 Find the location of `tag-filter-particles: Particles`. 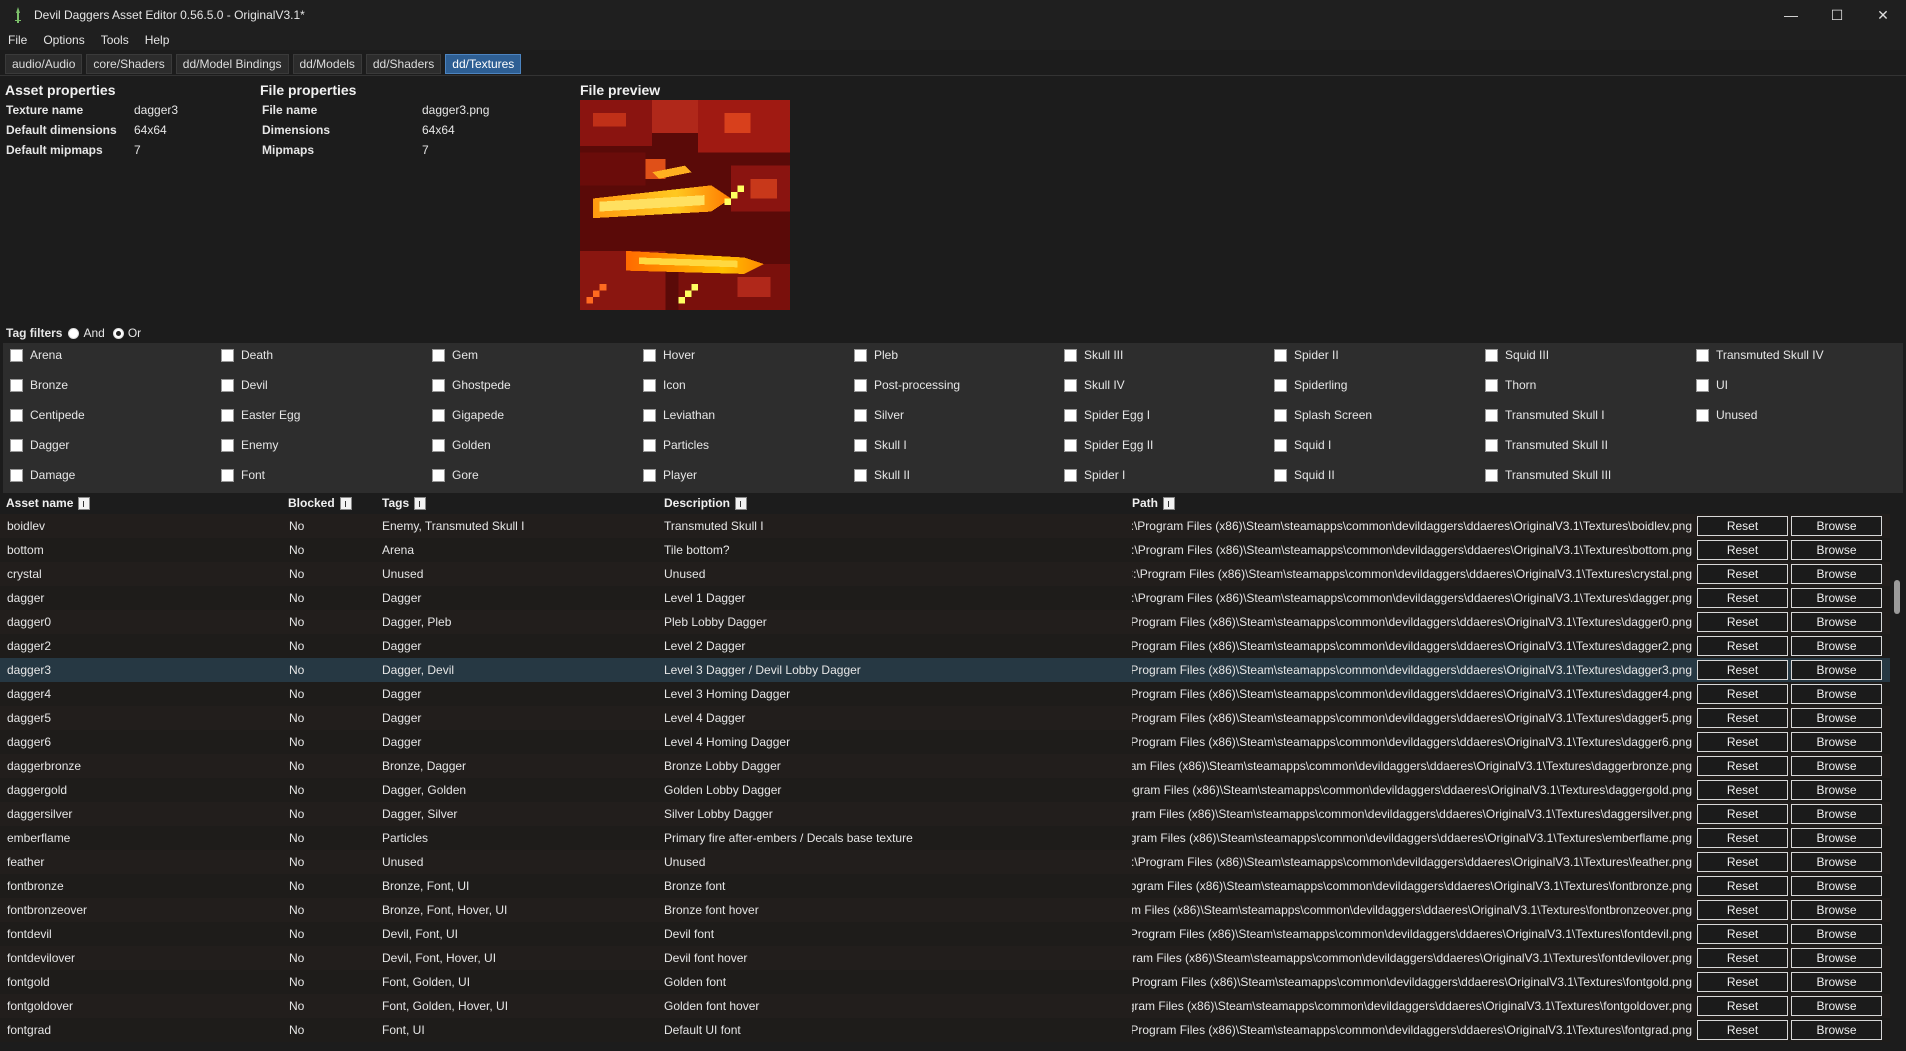

tag-filter-particles: Particles is located at coordinates (676, 445).